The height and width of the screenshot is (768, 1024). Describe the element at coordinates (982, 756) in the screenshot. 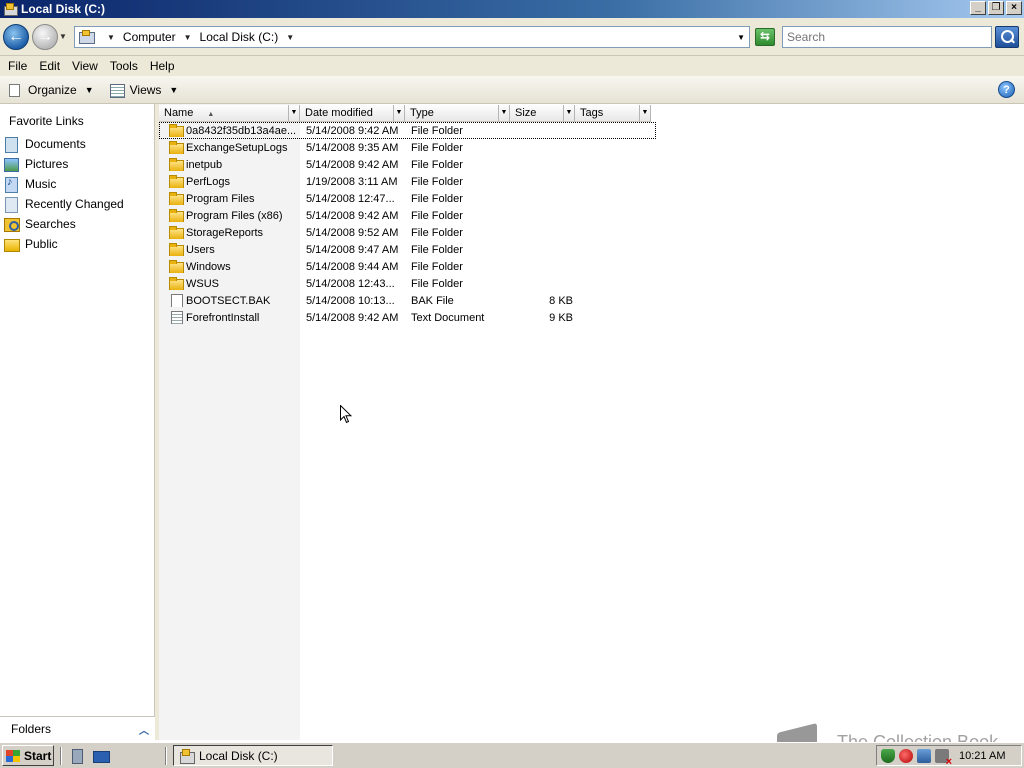

I see `clock: 10:21 AM` at that location.